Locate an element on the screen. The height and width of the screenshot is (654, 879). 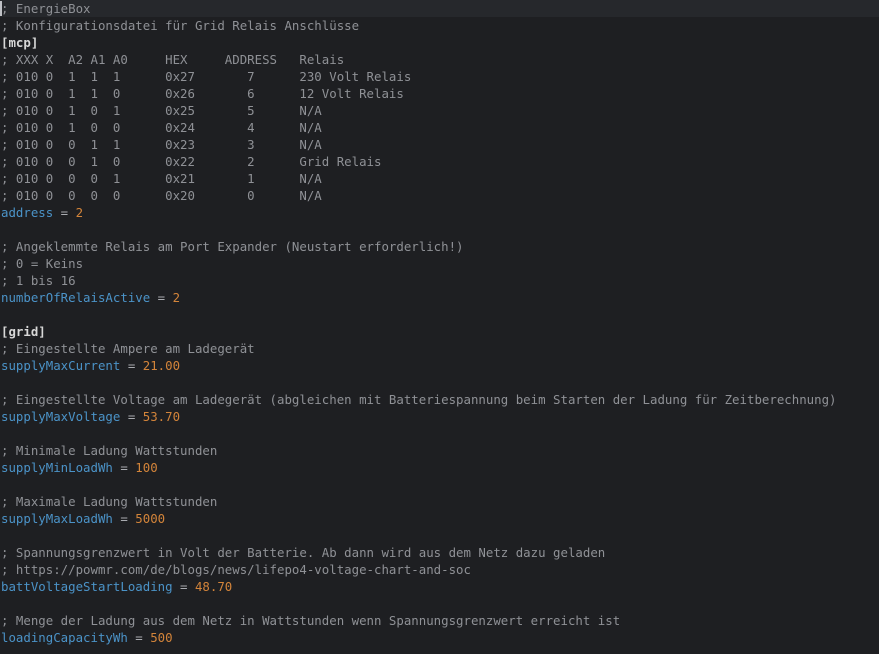
config-line-supplyMinLoadWh: supplyMinLoadWh = 100 is located at coordinates (439, 467).